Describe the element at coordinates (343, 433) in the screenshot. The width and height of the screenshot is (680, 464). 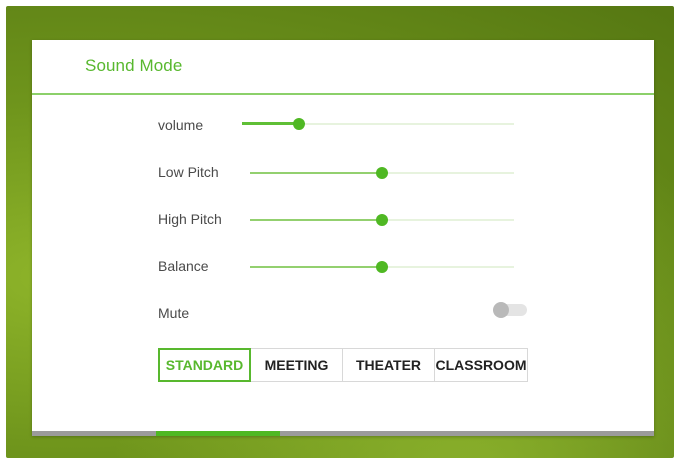
I see `page-indicator` at that location.